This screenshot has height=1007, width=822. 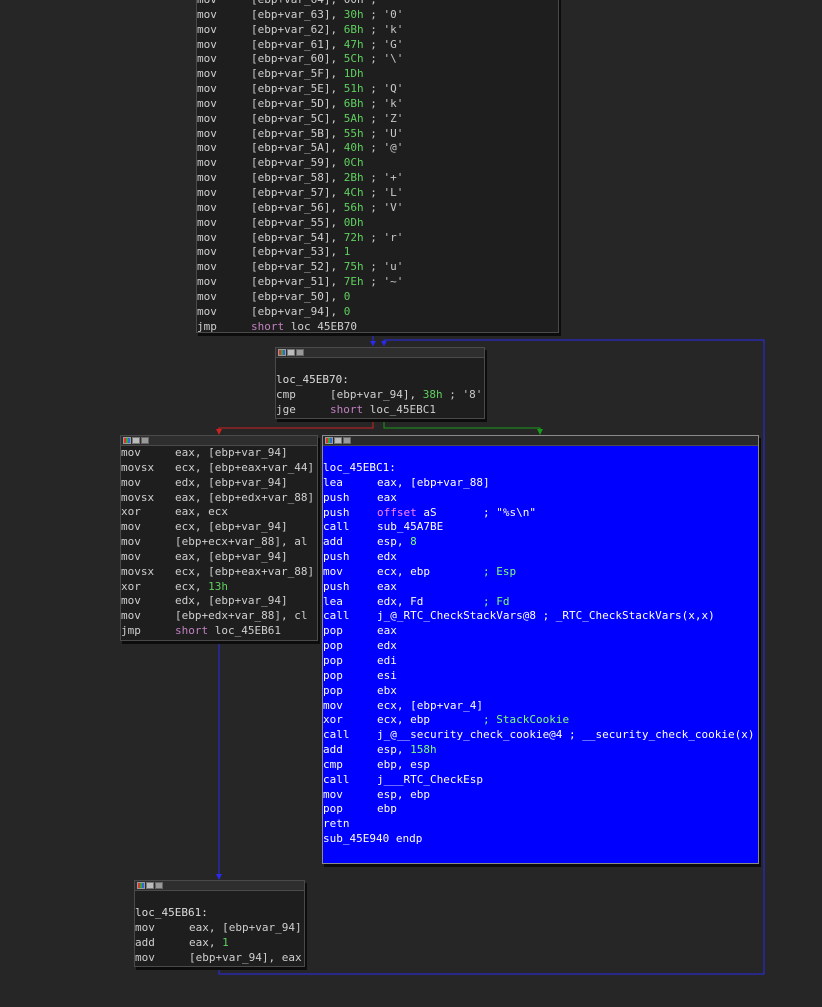 I want to click on instruction-line: mov [ebp+var_56], 56h ; 'V', so click(x=377, y=208).